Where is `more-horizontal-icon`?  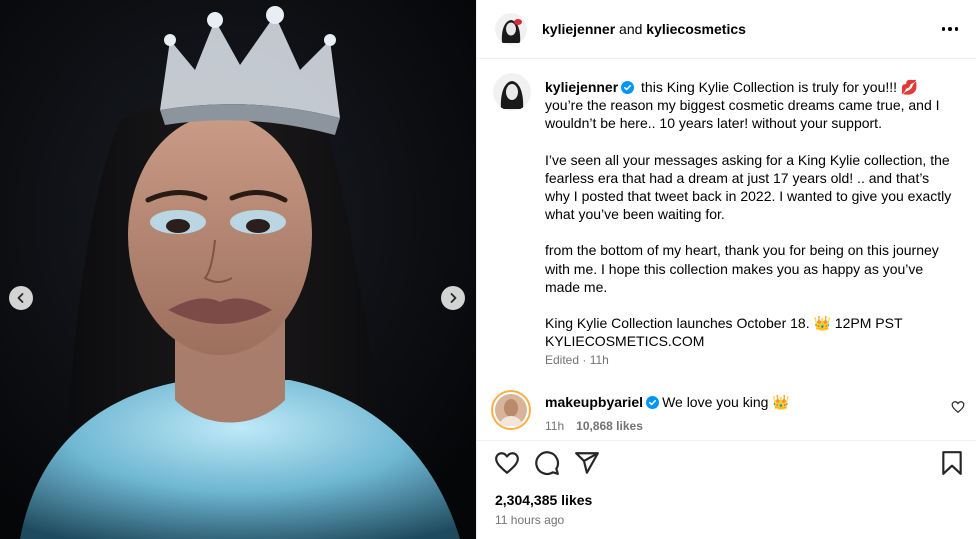
more-horizontal-icon is located at coordinates (950, 29).